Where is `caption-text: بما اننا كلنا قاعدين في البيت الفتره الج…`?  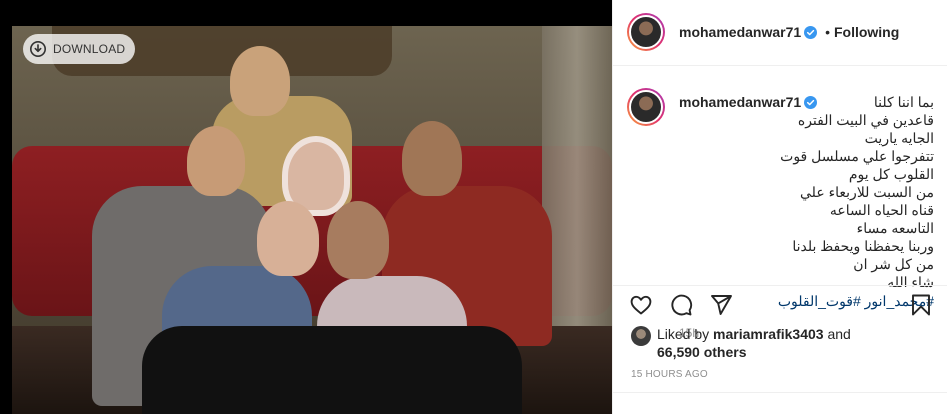
caption-text: بما اننا كلنا قاعدين في البيت الفتره الج… is located at coordinates (857, 192).